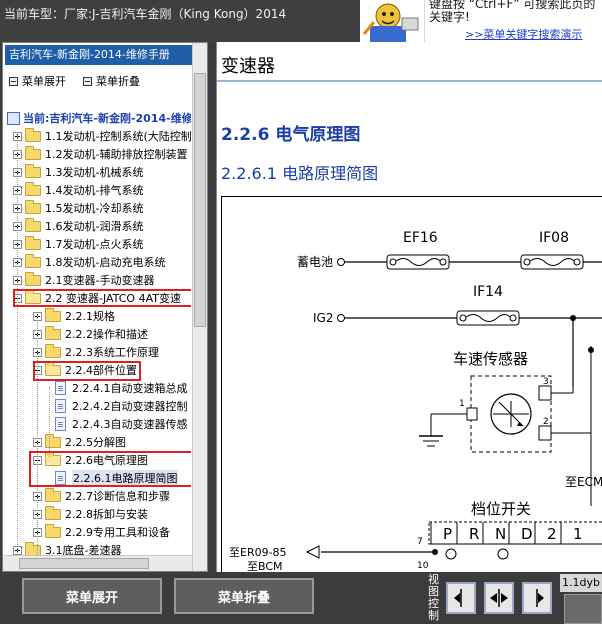 The width and height of the screenshot is (602, 624). I want to click on tree-item-label: 2.2.6.1电路原理简图, so click(125, 478).